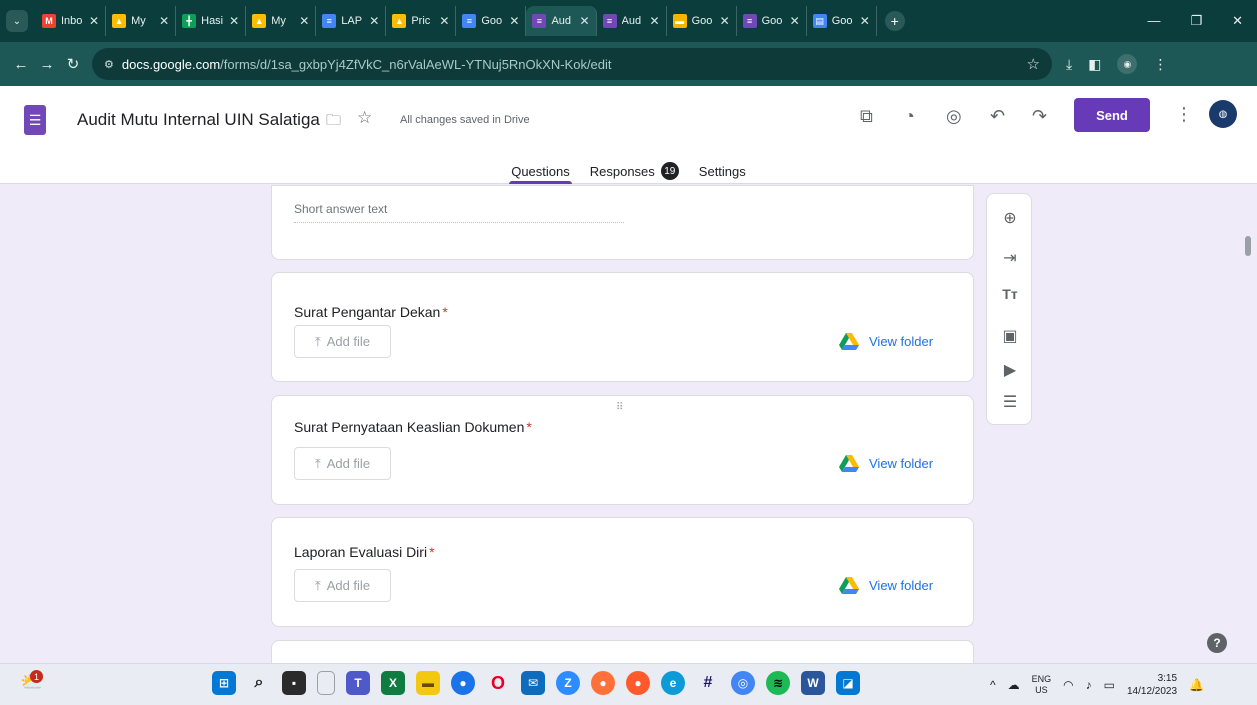 This screenshot has width=1257, height=705. I want to click on preview-eye-icon: ◎, so click(954, 116).